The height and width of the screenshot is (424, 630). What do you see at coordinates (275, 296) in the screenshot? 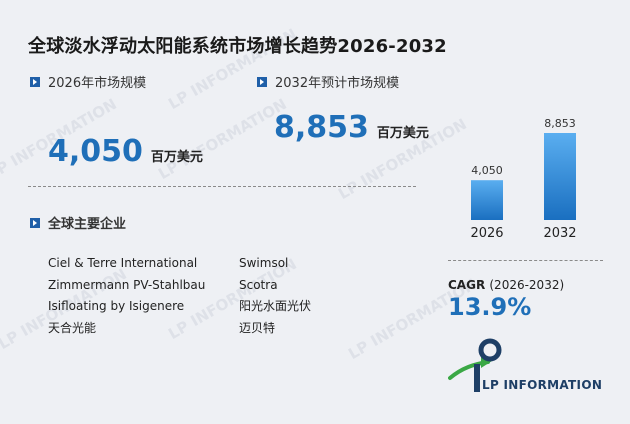
I see `companies-right-column: Swimsol Scotra 阳光水面光伏 迈贝特` at bounding box center [275, 296].